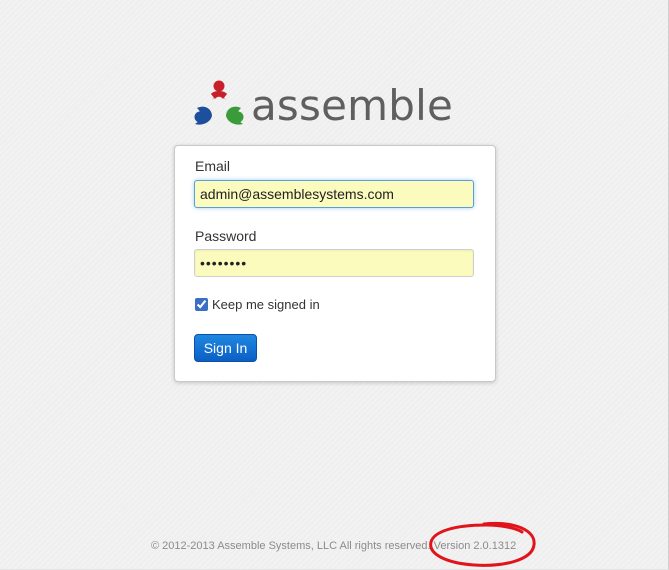  I want to click on remember-me-row: Keep me signed in, so click(257, 304).